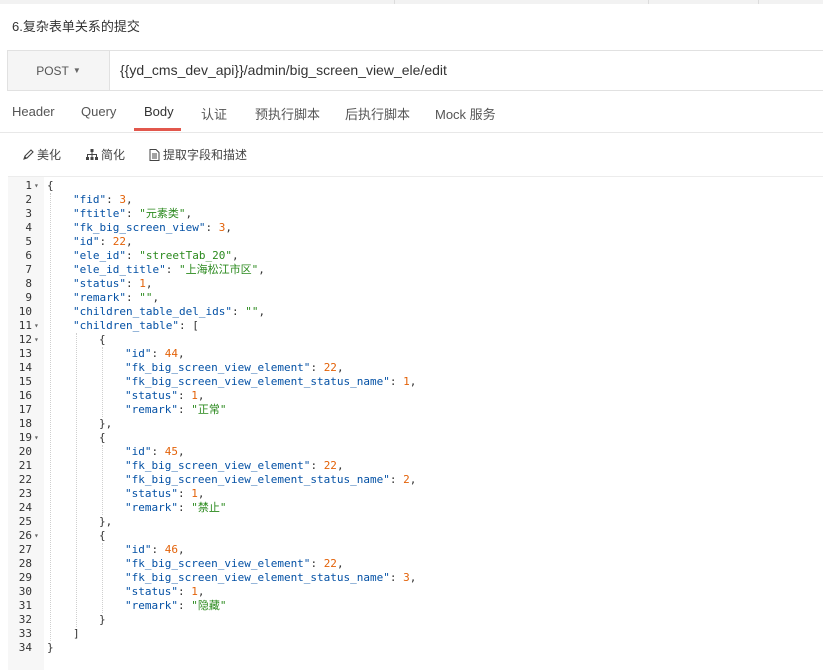 The image size is (823, 670). What do you see at coordinates (415, 298) in the screenshot?
I see `code-line: 9 "remark": "",` at bounding box center [415, 298].